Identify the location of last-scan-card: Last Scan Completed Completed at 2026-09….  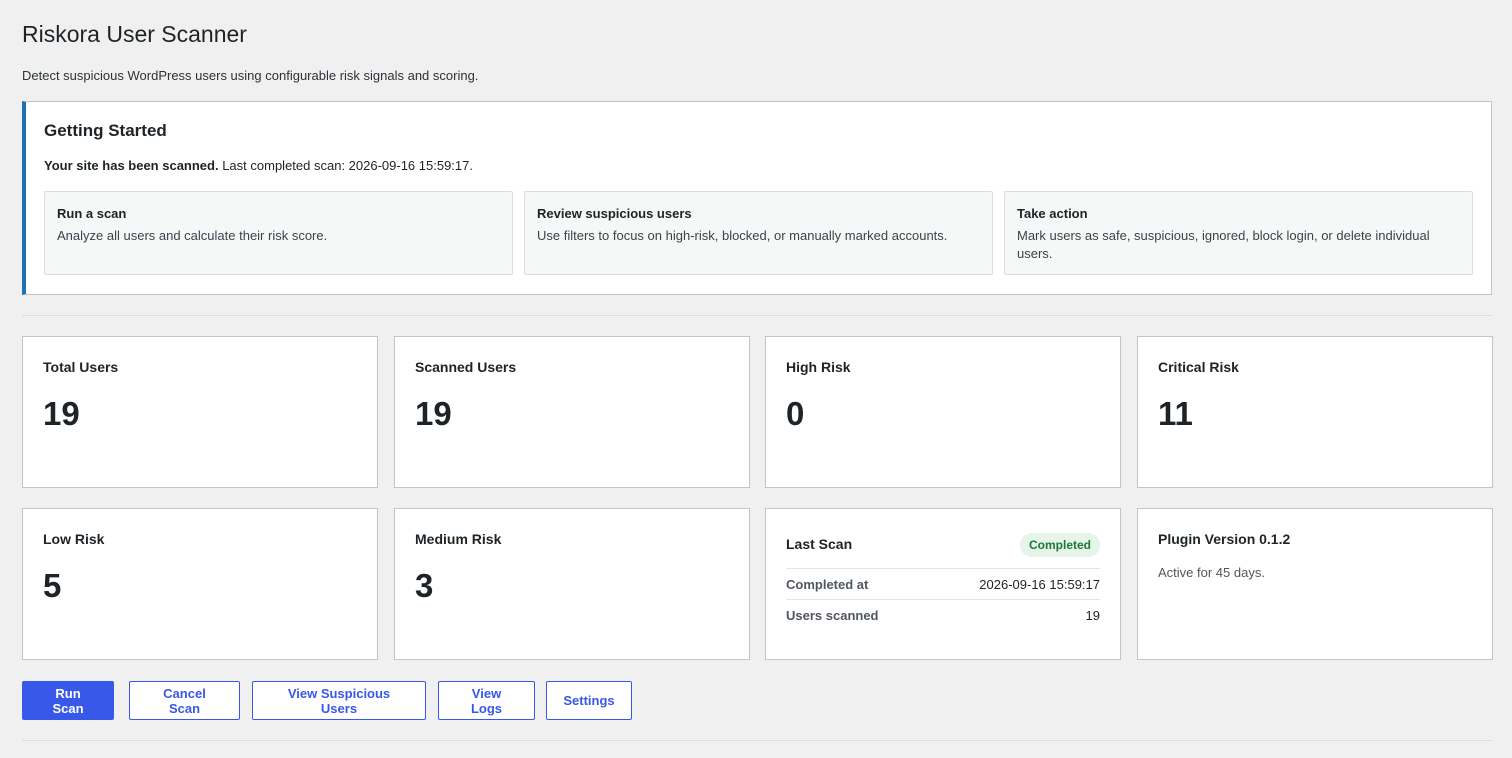
(943, 584).